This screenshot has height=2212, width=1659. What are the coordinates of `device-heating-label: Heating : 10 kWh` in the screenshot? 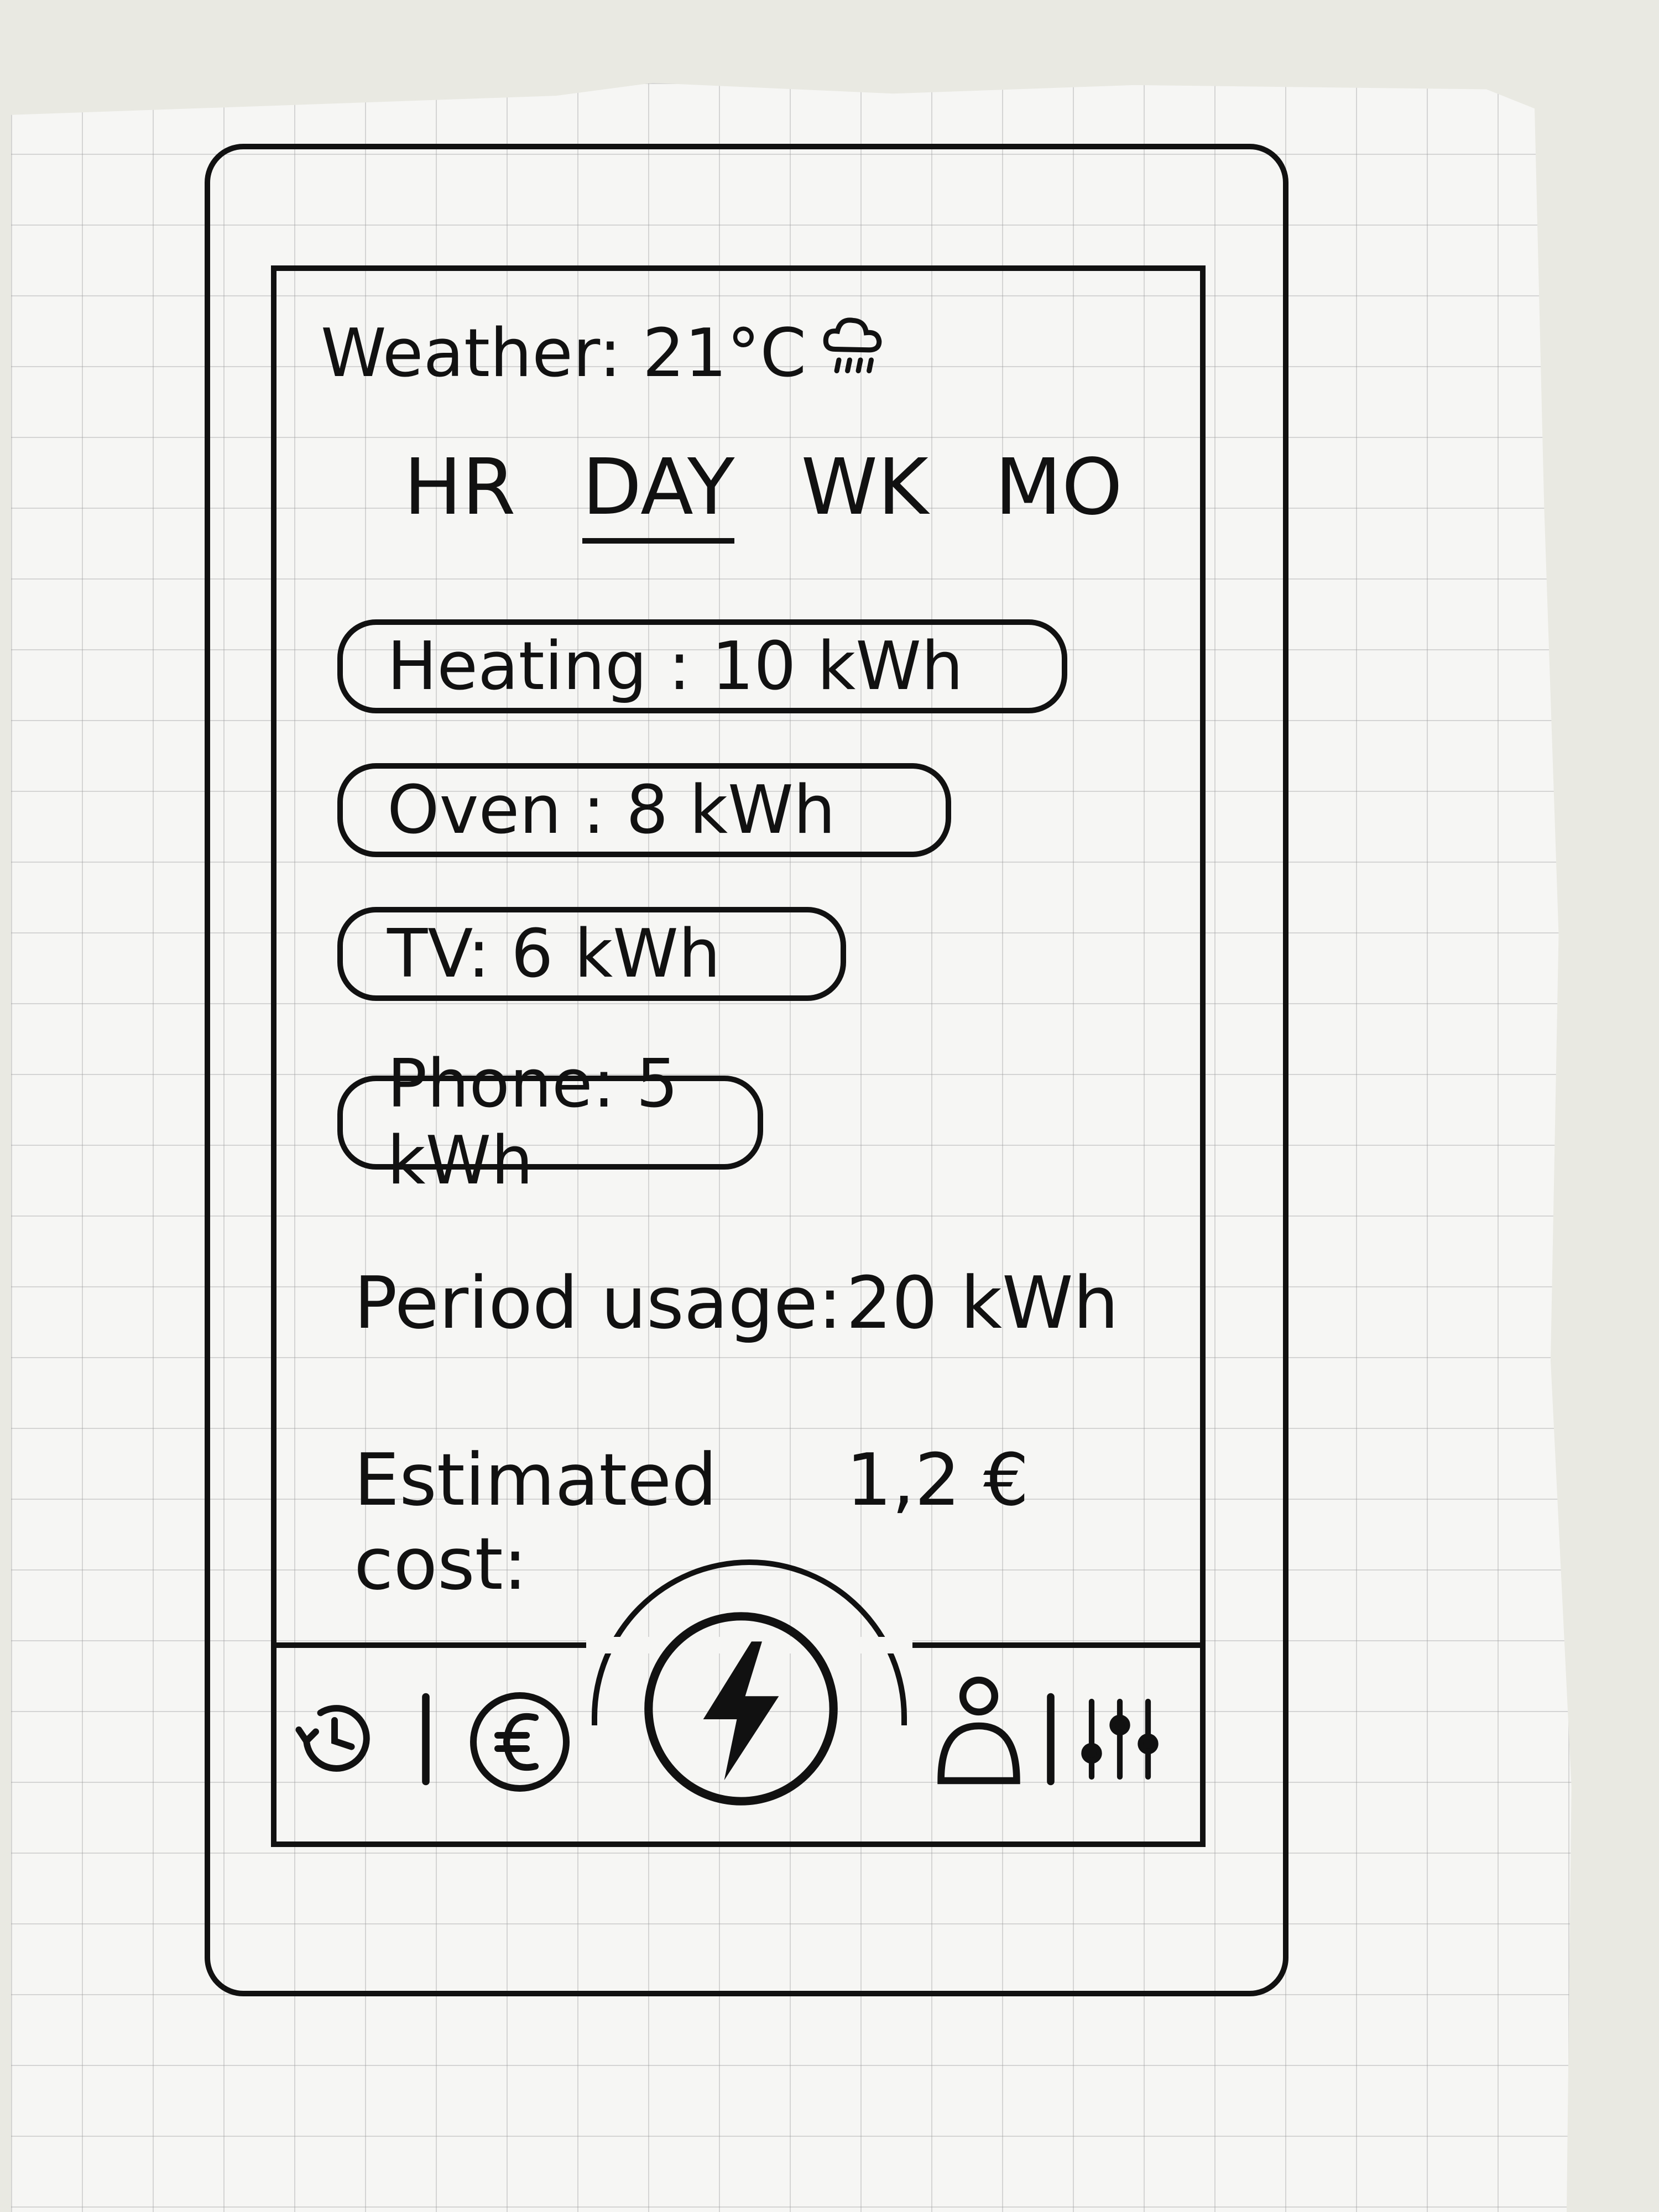 It's located at (675, 667).